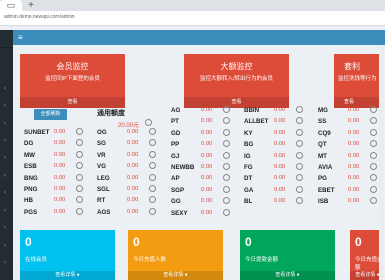 Image resolution: width=385 pixels, height=280 pixels. I want to click on platform-name: ESB, so click(30, 167).